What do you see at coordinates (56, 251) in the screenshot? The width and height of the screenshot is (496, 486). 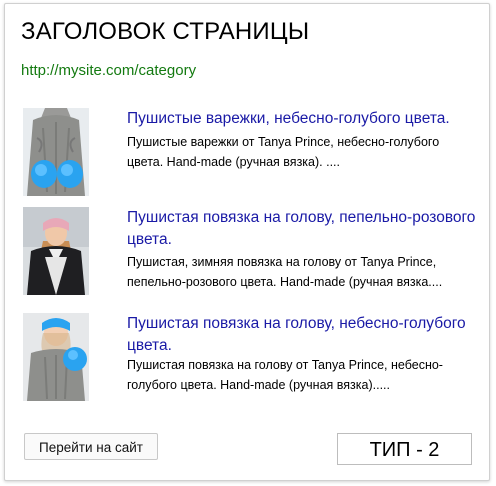 I see `woman-pink-headband-photo` at bounding box center [56, 251].